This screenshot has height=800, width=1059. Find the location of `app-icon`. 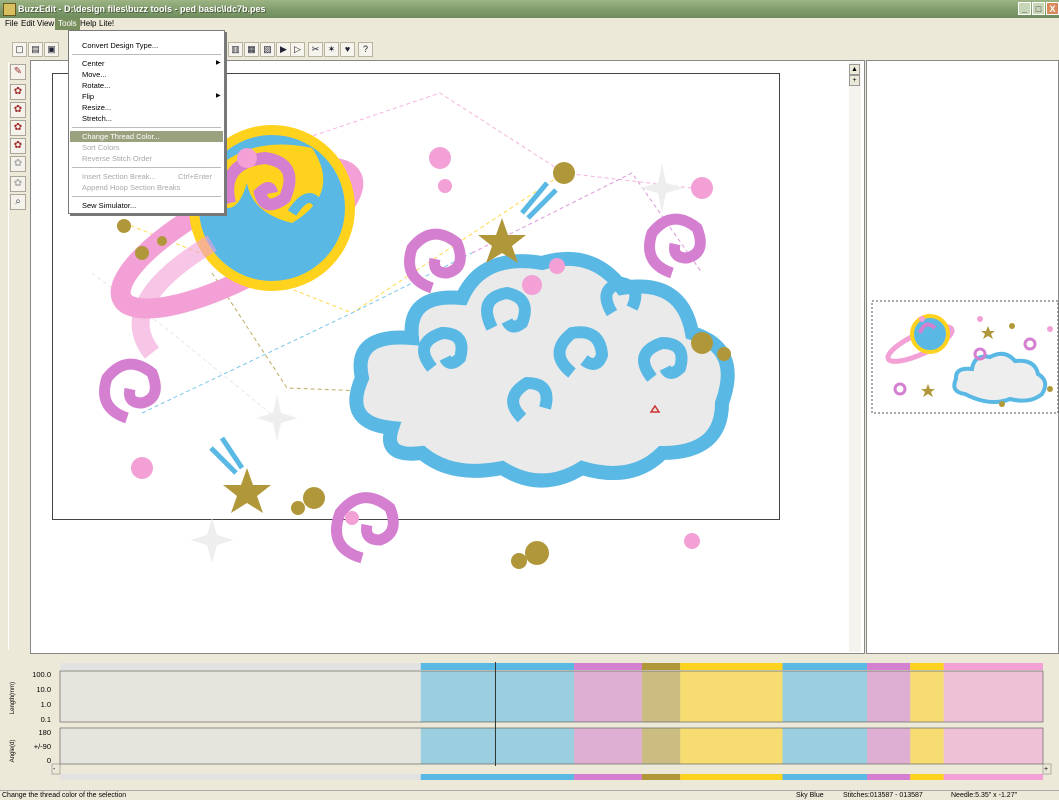

app-icon is located at coordinates (9, 9).